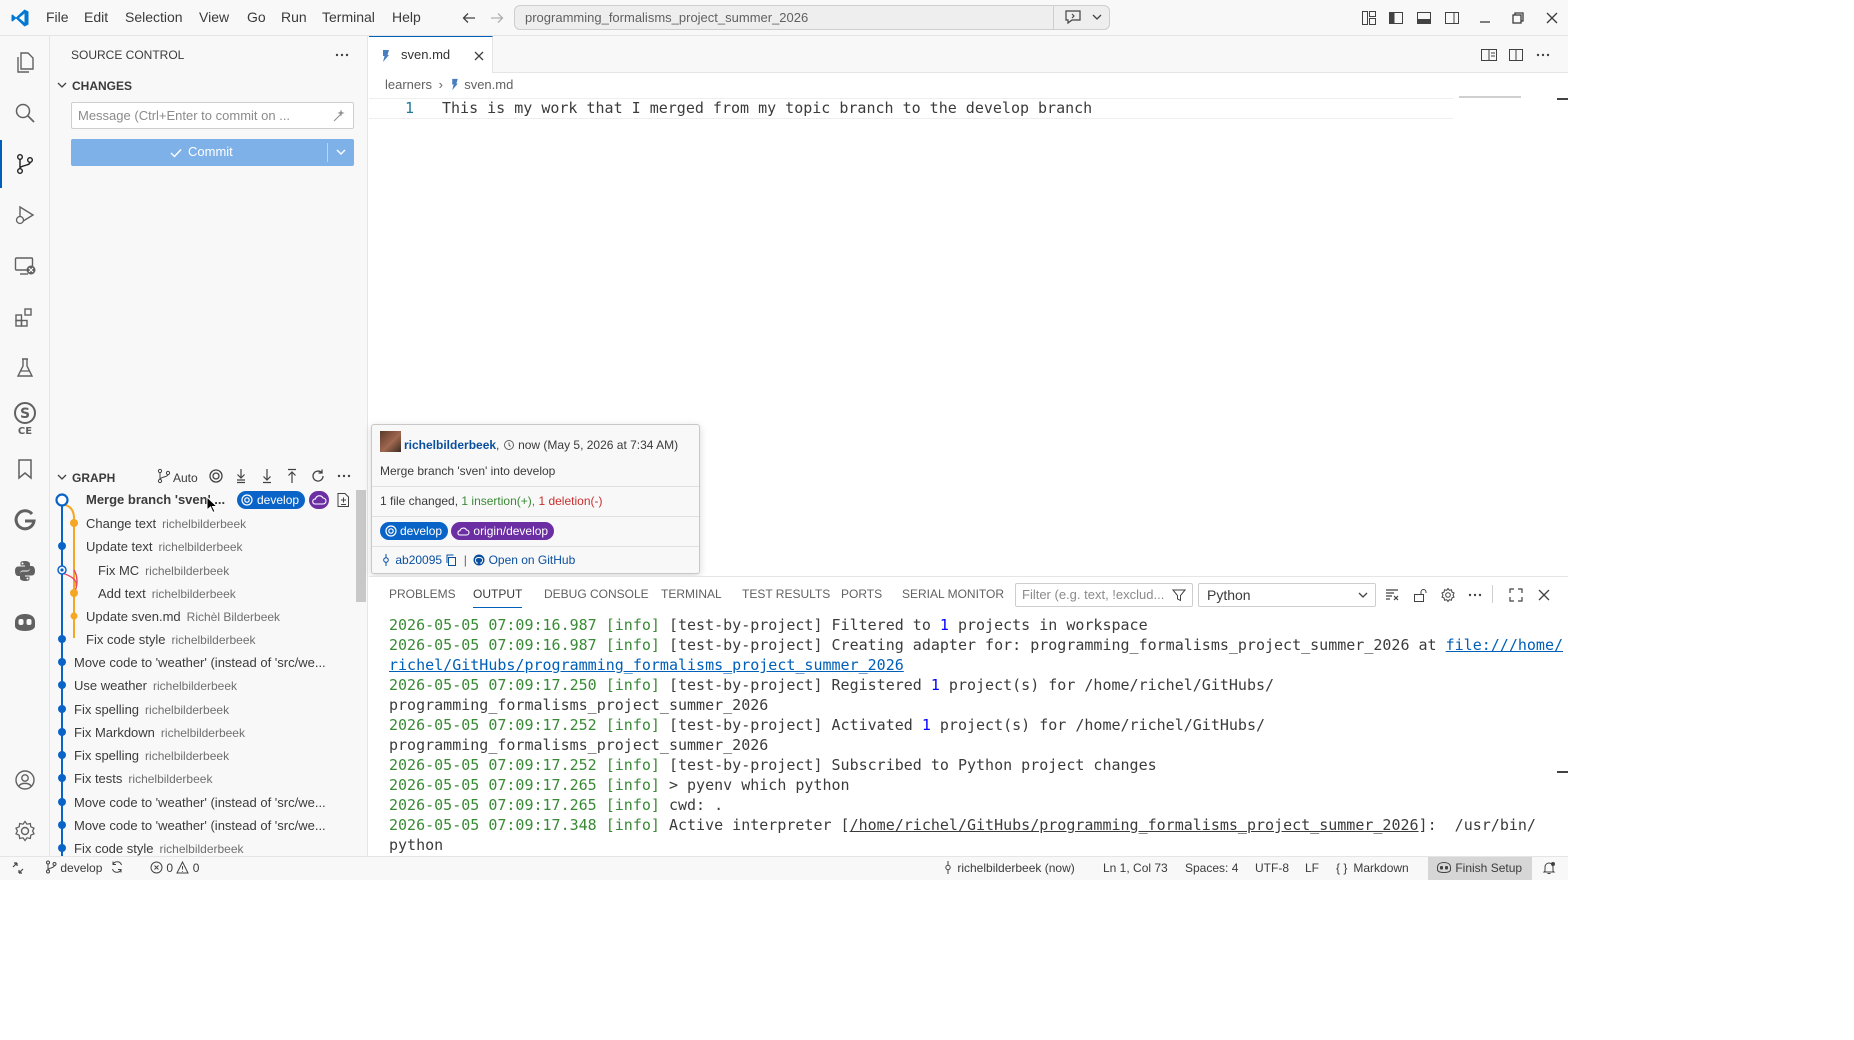 The width and height of the screenshot is (1854, 1040). Describe the element at coordinates (497, 18) in the screenshot. I see `forward-arrow-icon` at that location.